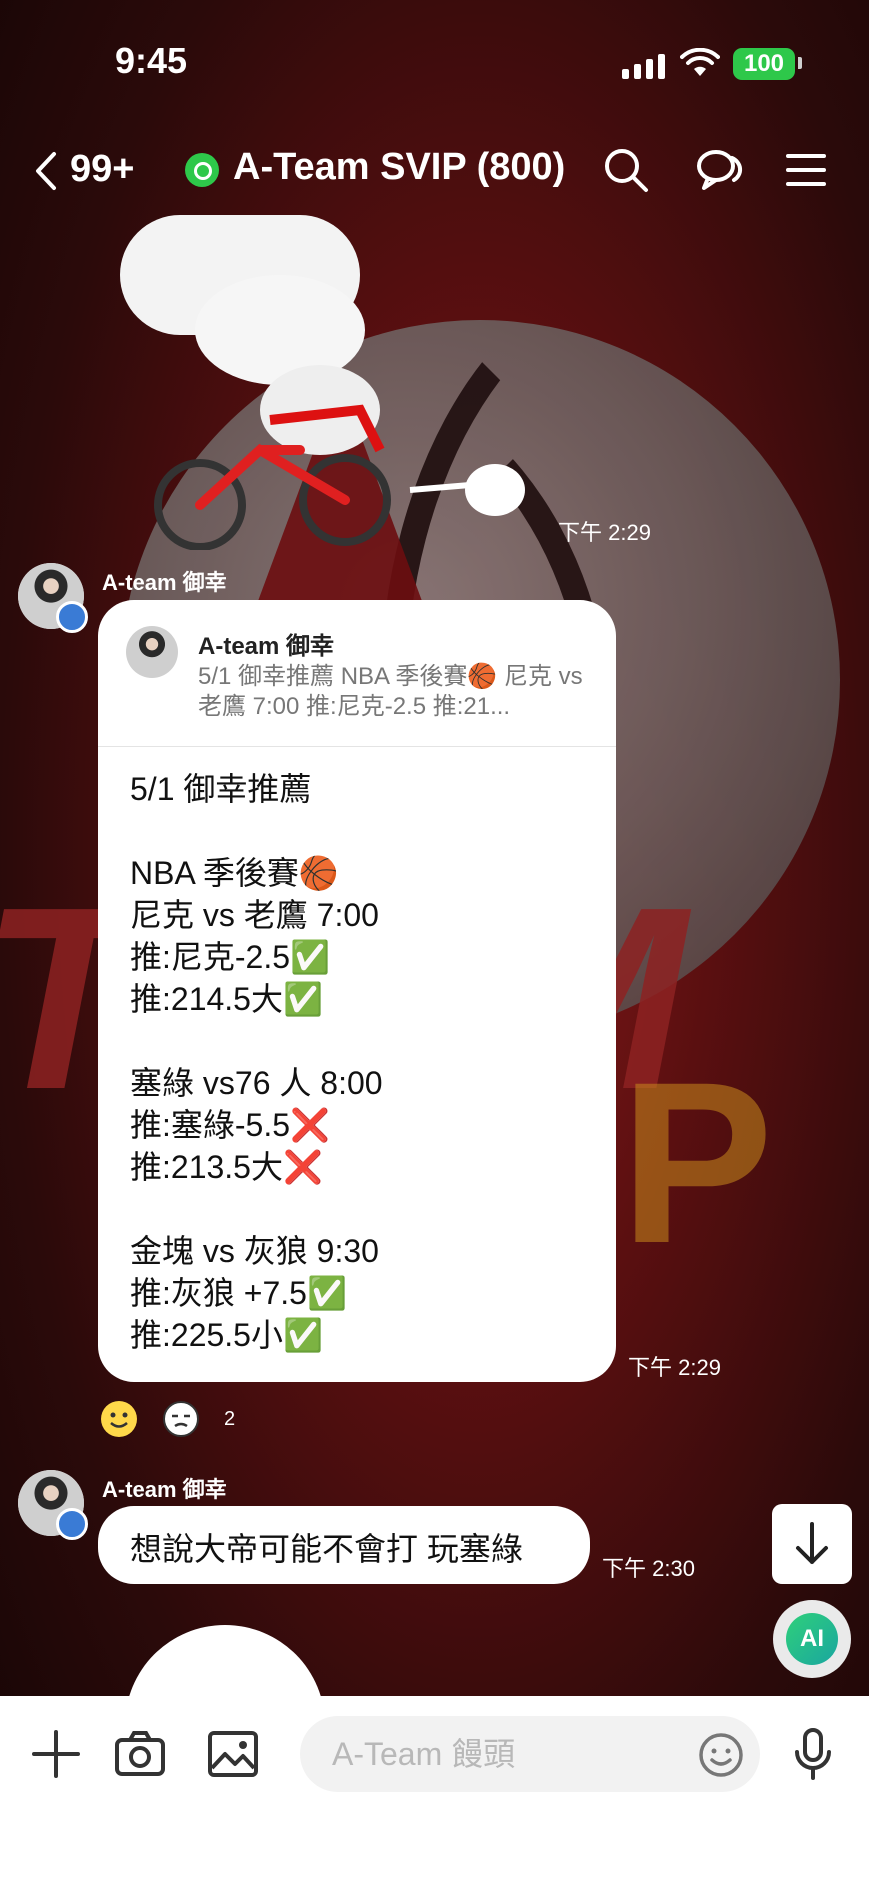 Image resolution: width=869 pixels, height=1884 pixels. Describe the element at coordinates (604, 532) in the screenshot. I see `sticker-timestamp: 下午 2:29` at that location.